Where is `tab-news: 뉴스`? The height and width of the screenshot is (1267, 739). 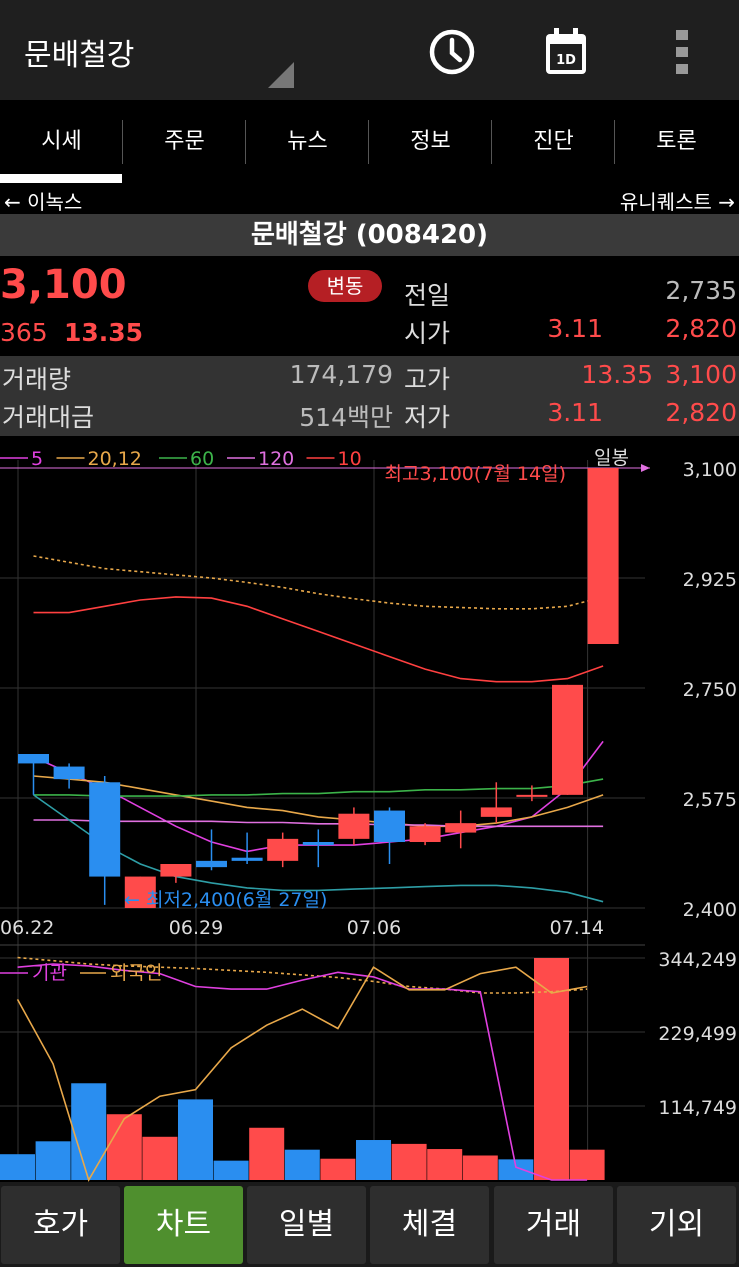 tab-news: 뉴스 is located at coordinates (307, 142).